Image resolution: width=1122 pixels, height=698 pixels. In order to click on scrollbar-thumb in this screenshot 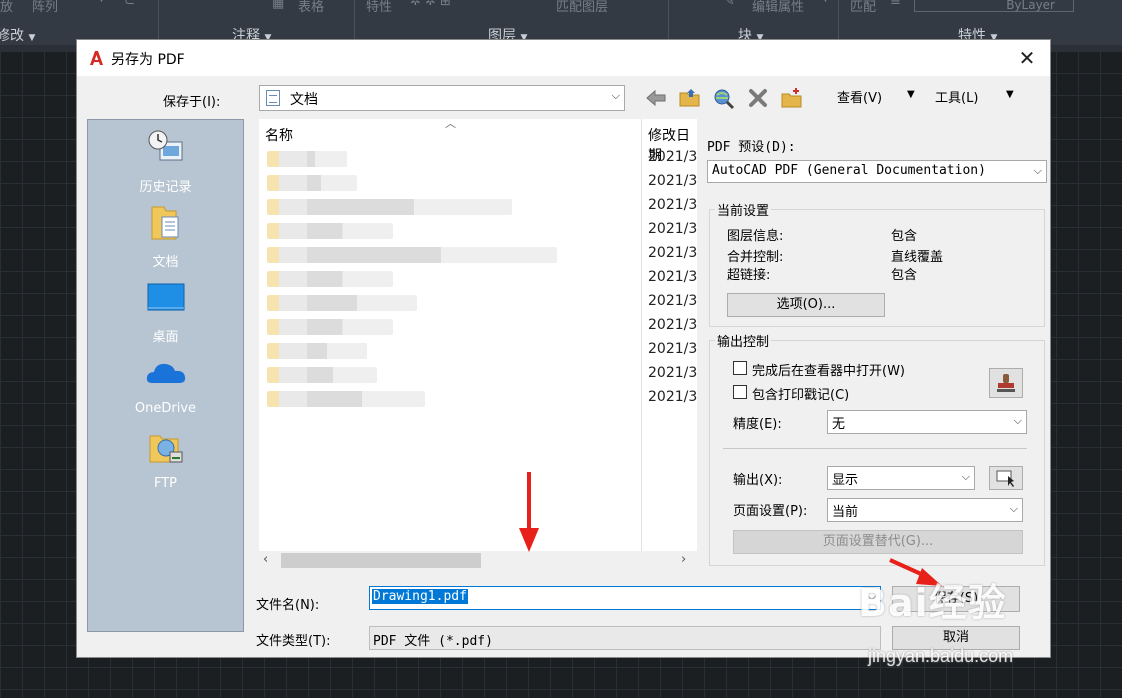, I will do `click(381, 560)`.